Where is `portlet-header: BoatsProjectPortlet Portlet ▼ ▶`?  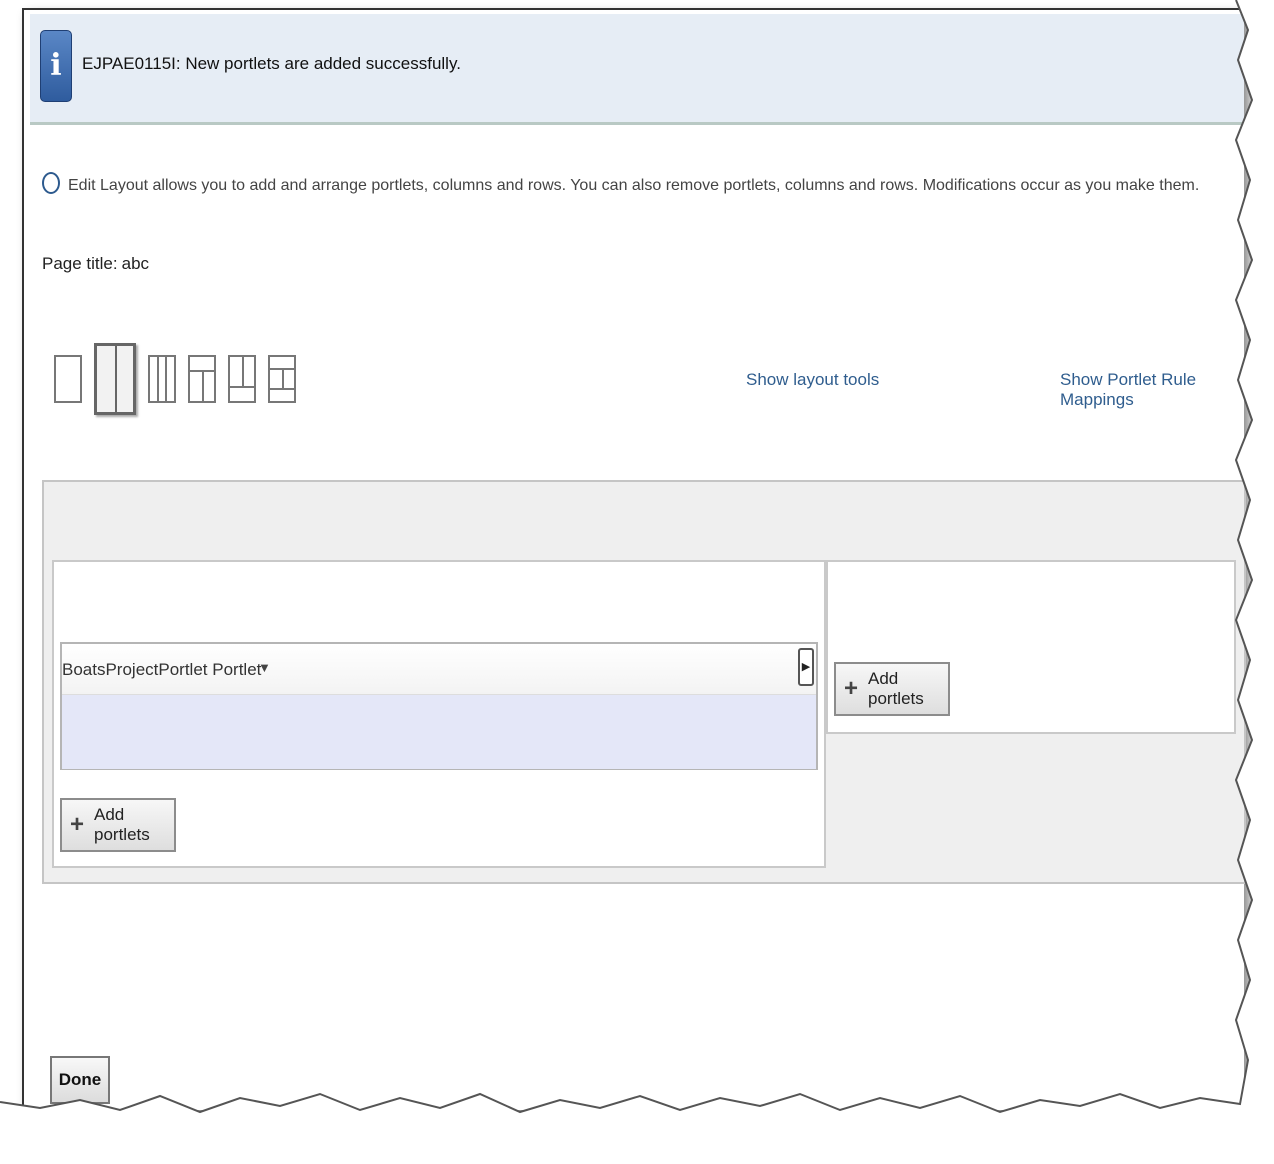
portlet-header: BoatsProjectPortlet Portlet ▼ ▶ is located at coordinates (439, 669).